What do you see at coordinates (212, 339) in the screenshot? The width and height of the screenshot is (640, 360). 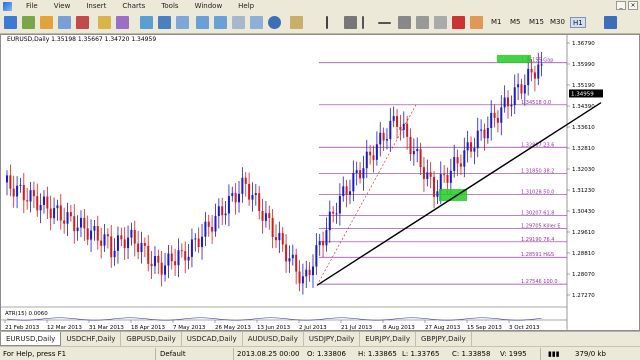 I see `tab-usdcad: USDCAD,Daily` at bounding box center [212, 339].